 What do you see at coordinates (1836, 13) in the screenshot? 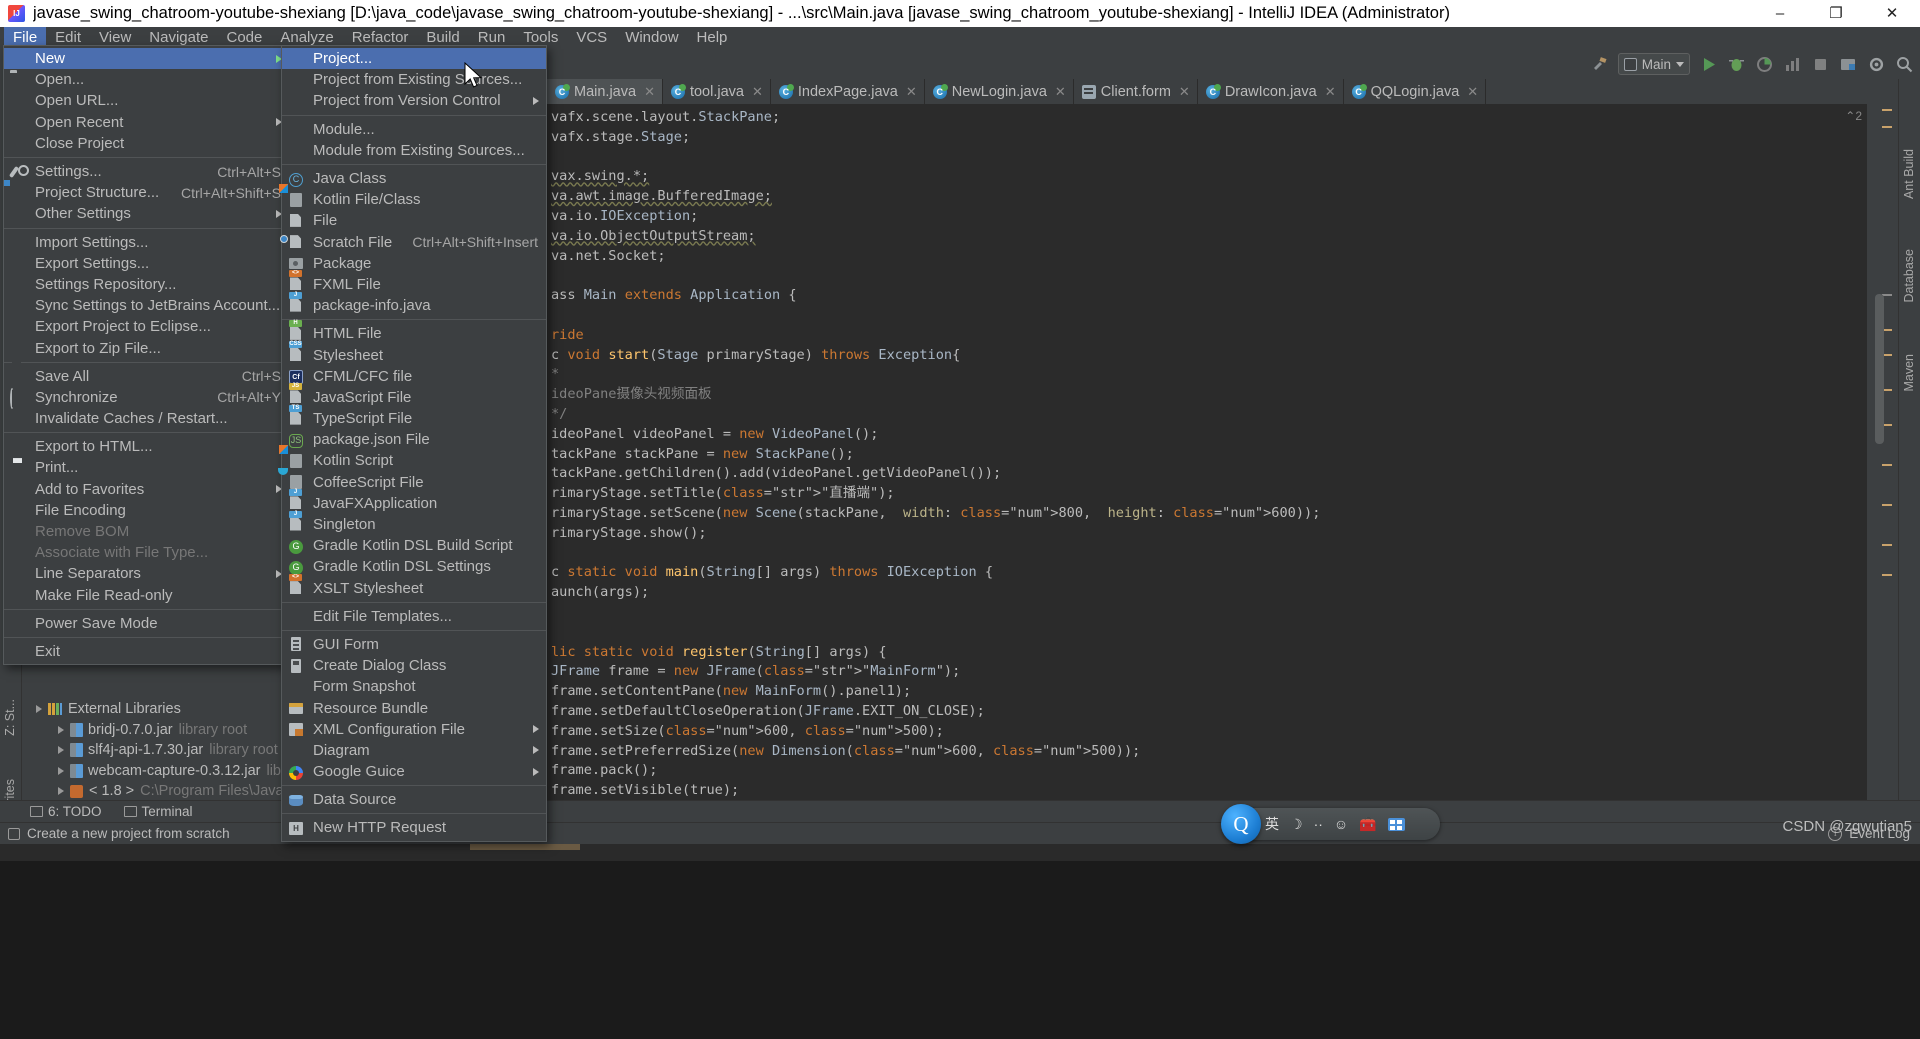
I see `maximize-button: ❐` at bounding box center [1836, 13].